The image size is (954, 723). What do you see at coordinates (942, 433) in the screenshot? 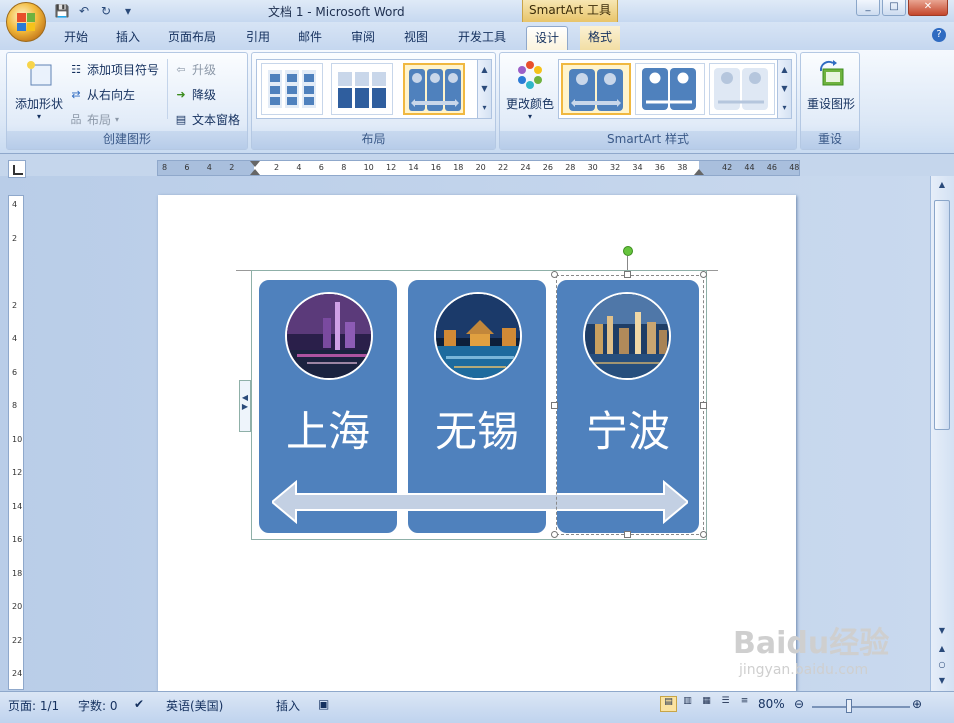
I see `vertical-scrollbar: ▲ ▼ ▲ ○ ▼` at bounding box center [942, 433].